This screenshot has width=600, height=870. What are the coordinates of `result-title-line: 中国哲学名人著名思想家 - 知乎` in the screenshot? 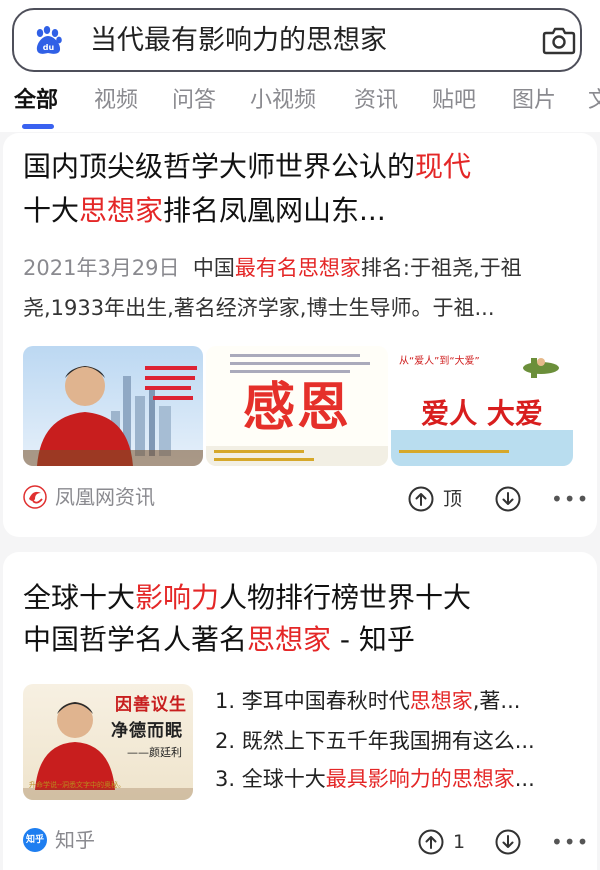 It's located at (219, 640).